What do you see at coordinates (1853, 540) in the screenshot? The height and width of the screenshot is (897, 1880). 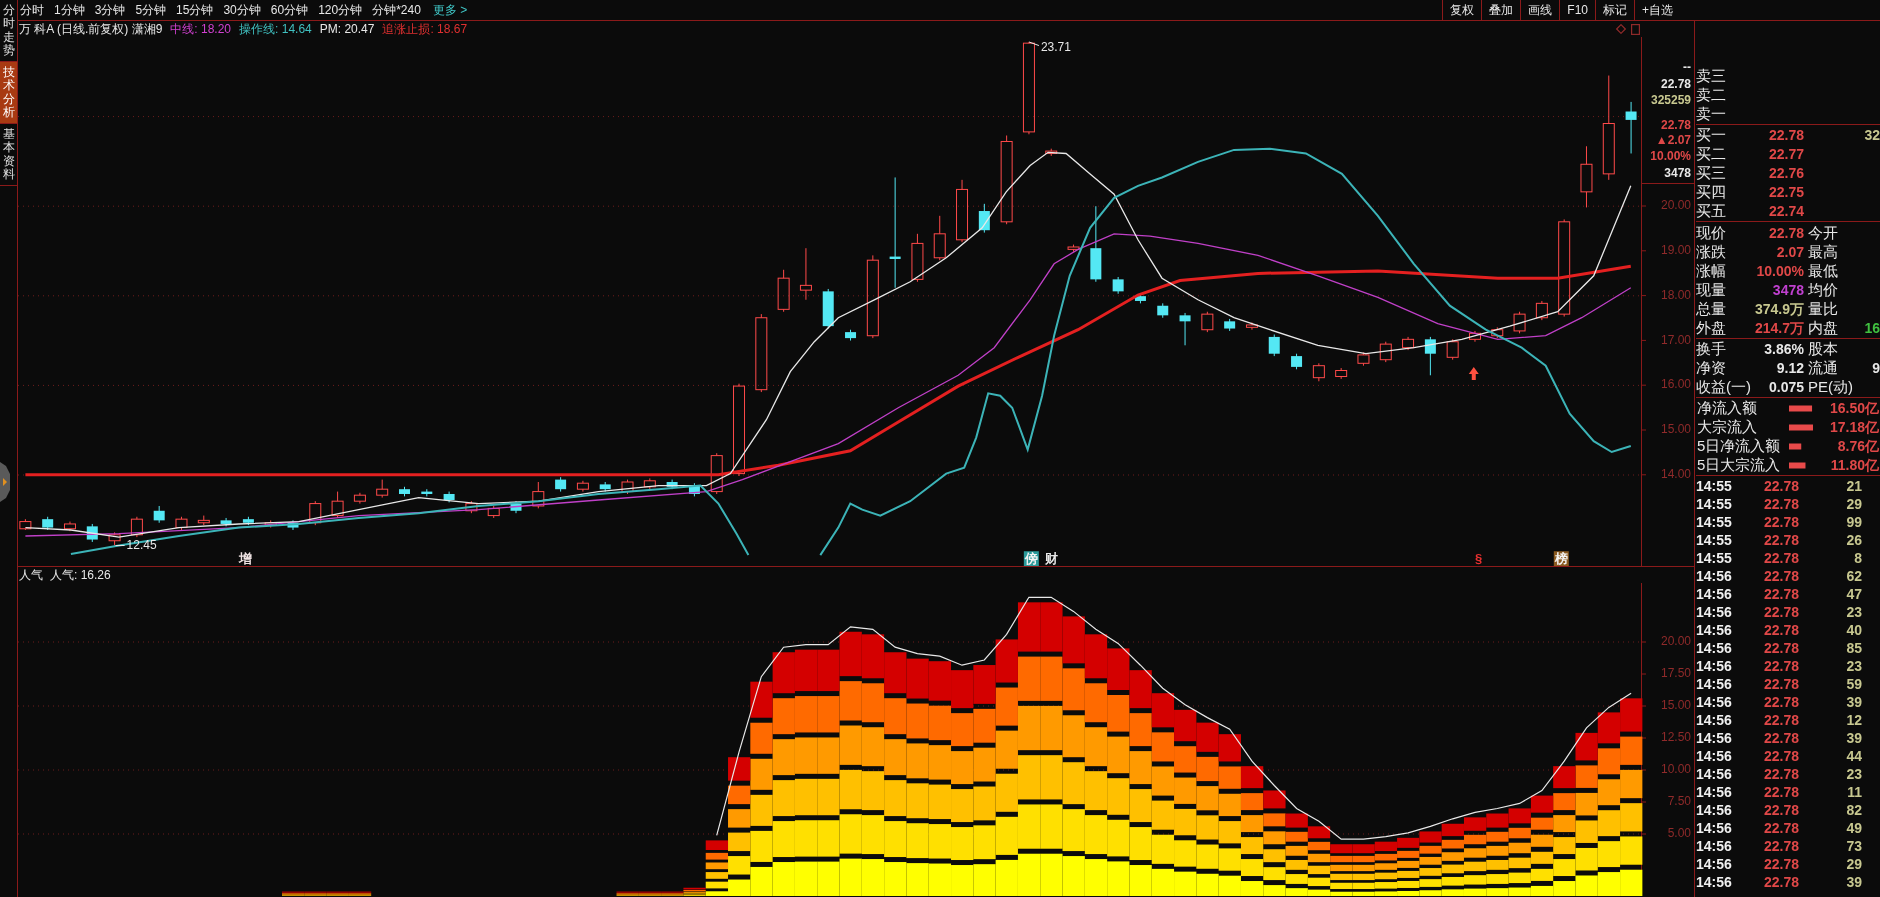 I see `trade-volume: 26` at bounding box center [1853, 540].